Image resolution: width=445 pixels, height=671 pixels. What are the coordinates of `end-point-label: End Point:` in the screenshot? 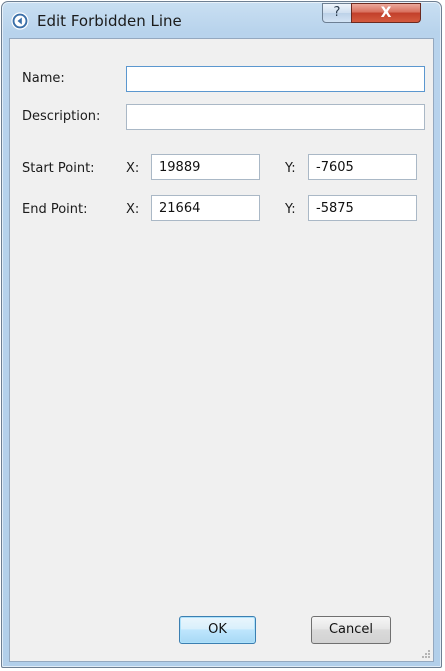 It's located at (55, 209).